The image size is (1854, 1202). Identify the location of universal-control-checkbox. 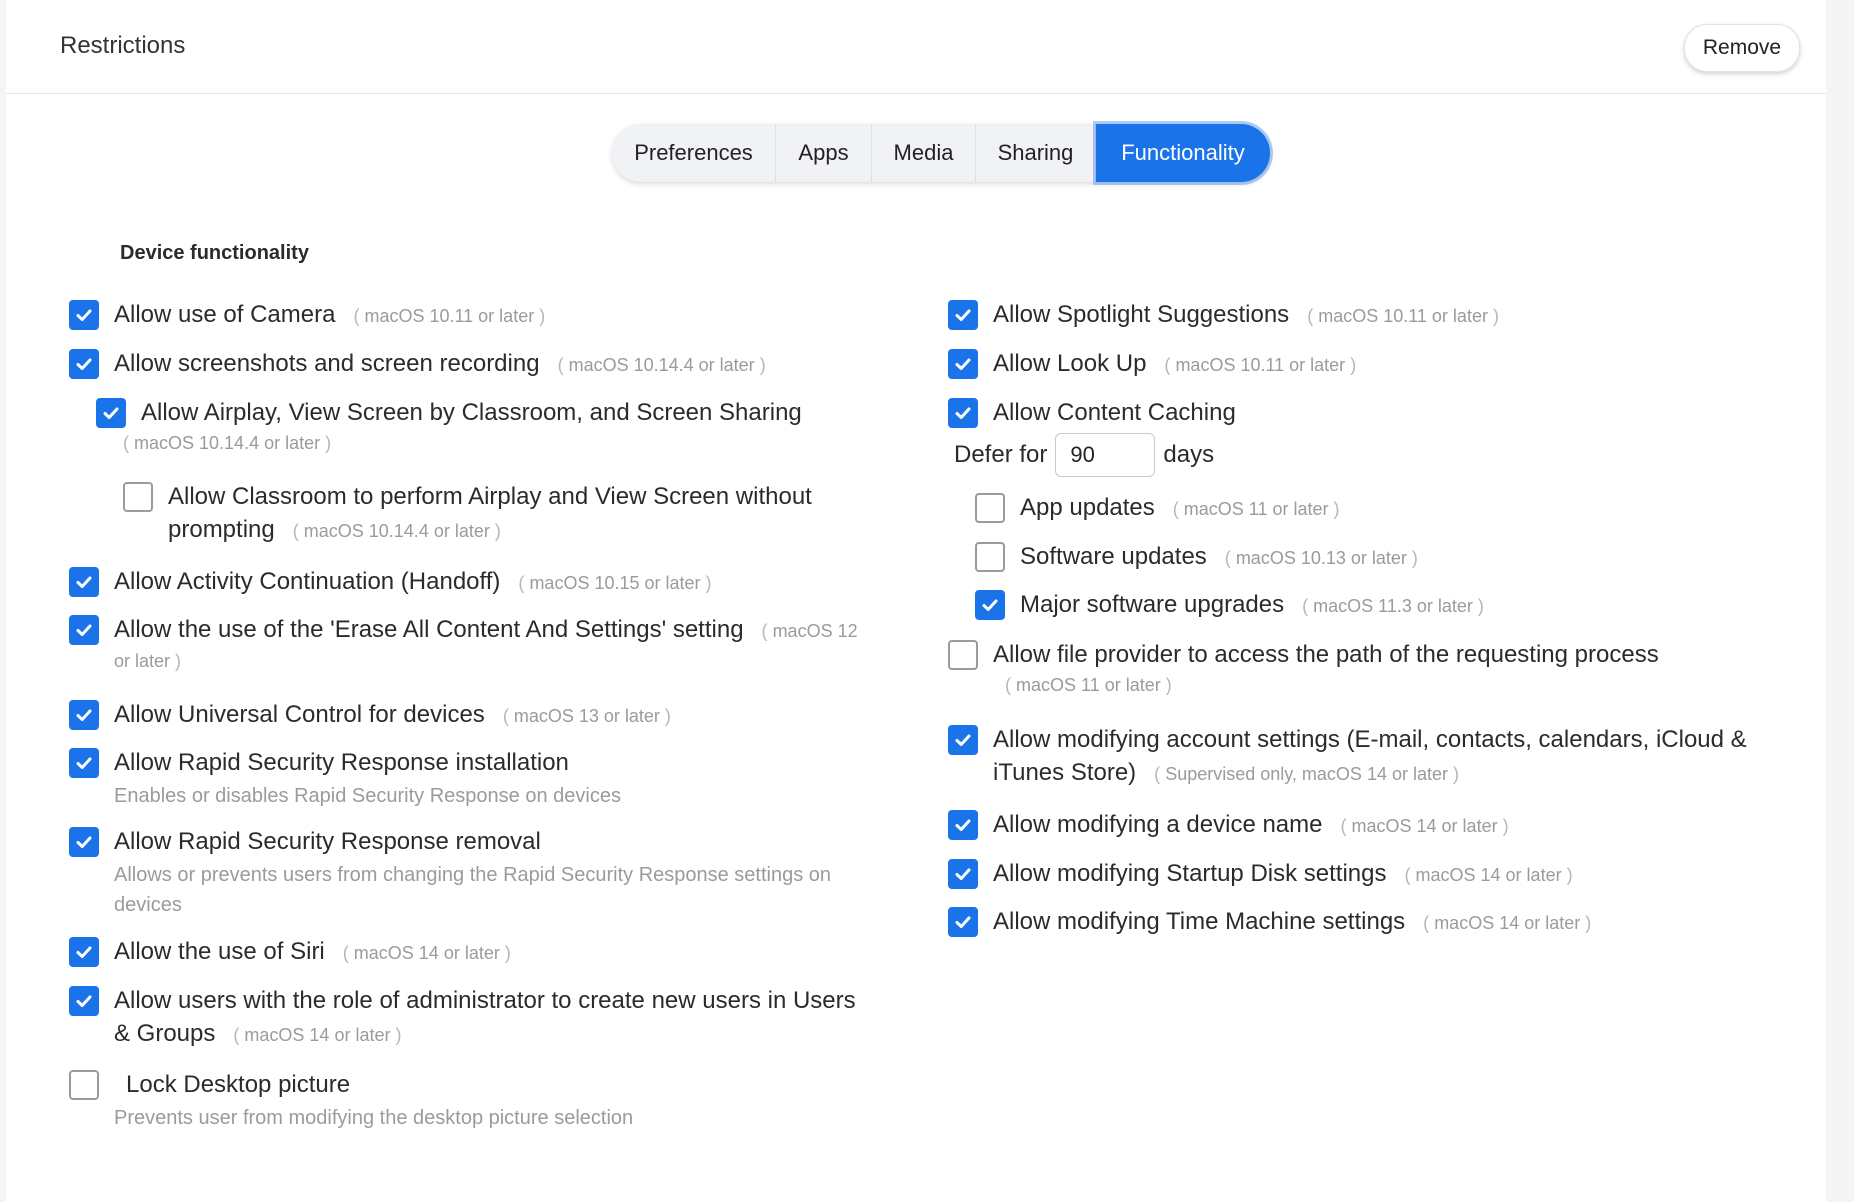
(84, 715).